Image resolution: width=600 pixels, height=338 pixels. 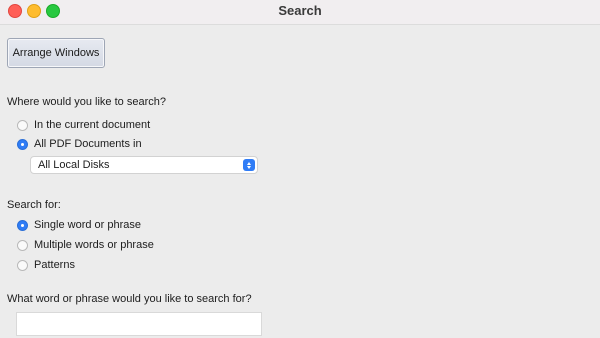 What do you see at coordinates (94, 245) in the screenshot?
I see `radio-label: Multiple words or phrase` at bounding box center [94, 245].